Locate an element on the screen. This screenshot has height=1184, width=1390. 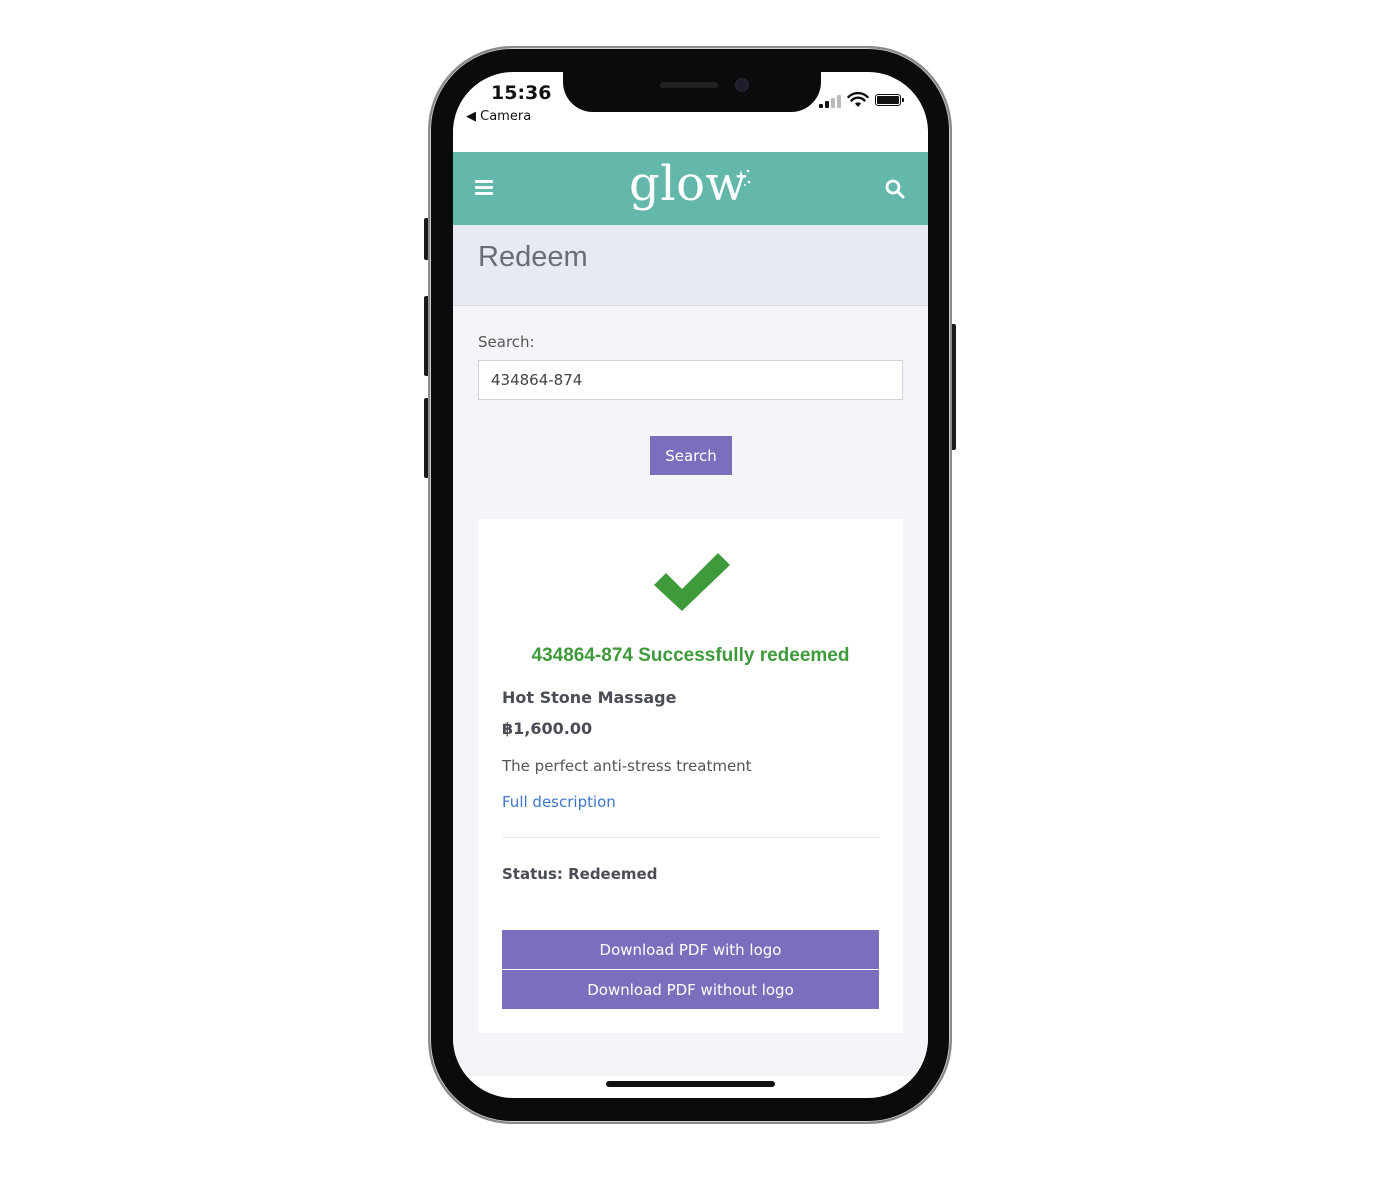
search-input is located at coordinates (690, 380).